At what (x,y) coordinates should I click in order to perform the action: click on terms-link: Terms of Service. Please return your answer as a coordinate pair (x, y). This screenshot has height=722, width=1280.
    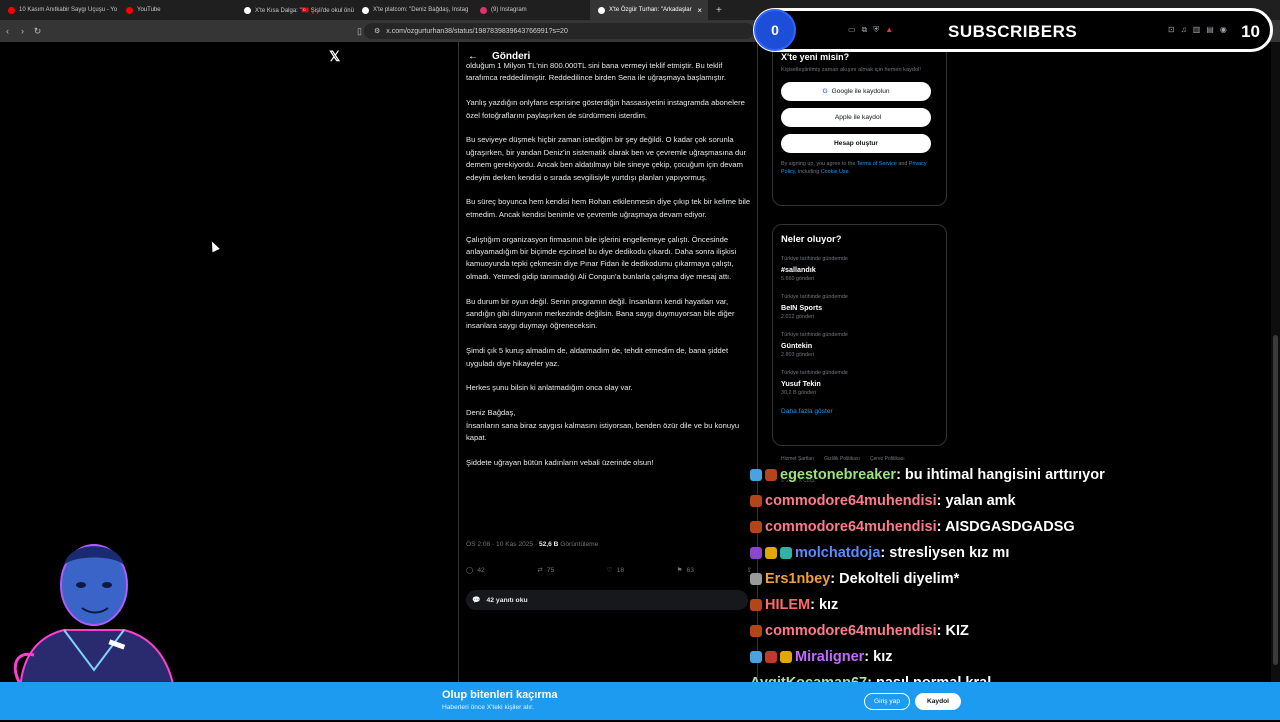
    Looking at the image, I should click on (877, 164).